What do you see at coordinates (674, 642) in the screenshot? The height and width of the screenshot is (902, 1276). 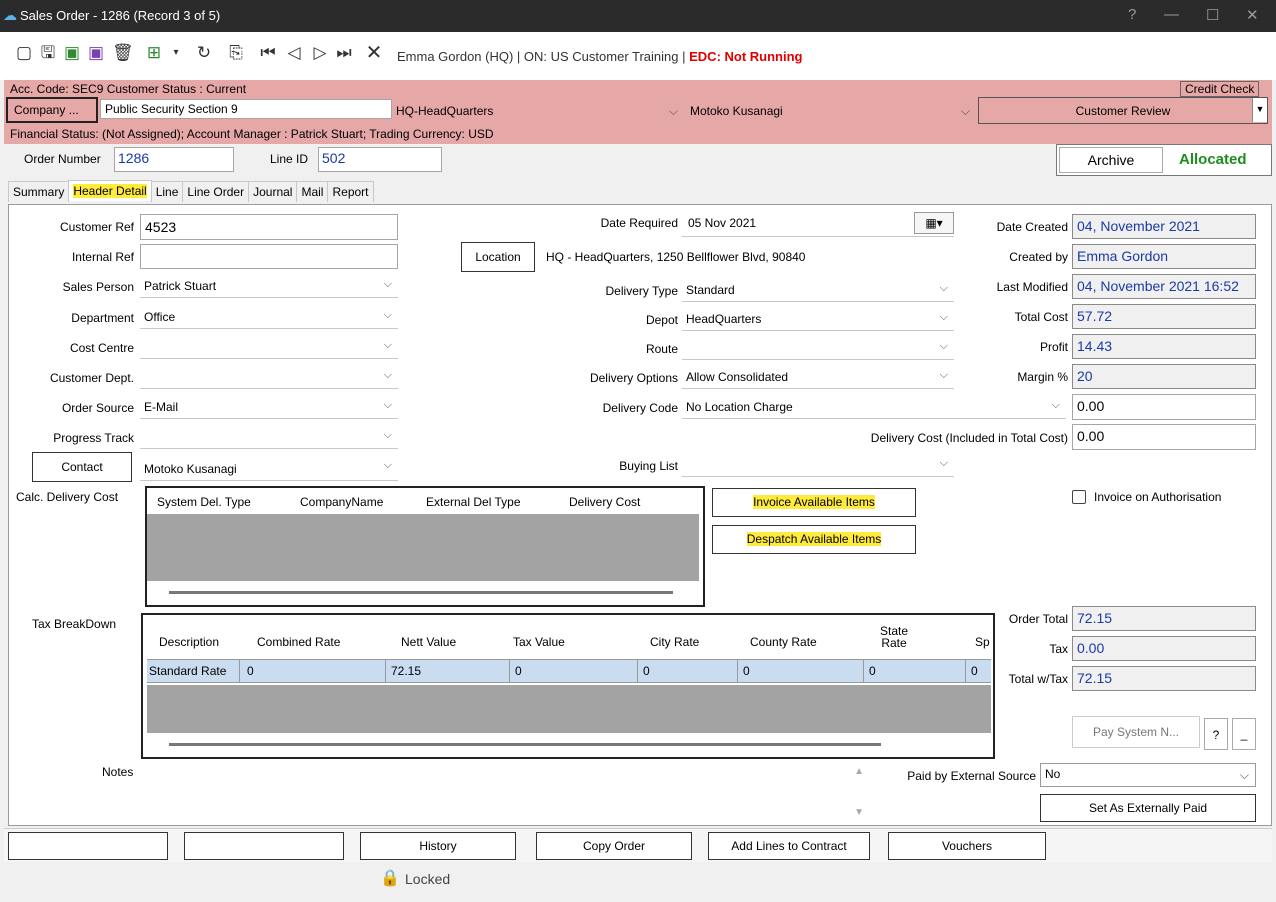 I see `col-city-rate: City Rate` at bounding box center [674, 642].